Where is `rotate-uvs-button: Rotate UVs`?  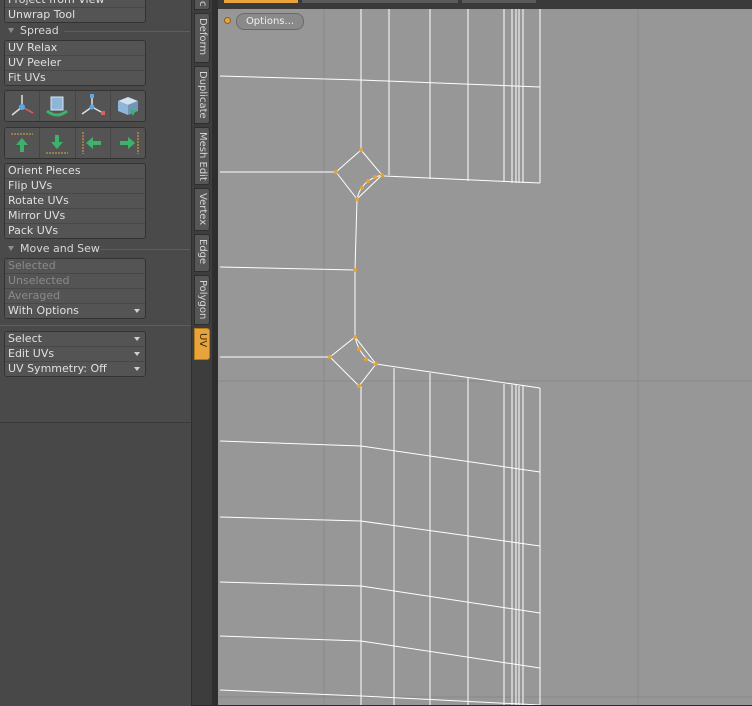 rotate-uvs-button: Rotate UVs is located at coordinates (75, 201).